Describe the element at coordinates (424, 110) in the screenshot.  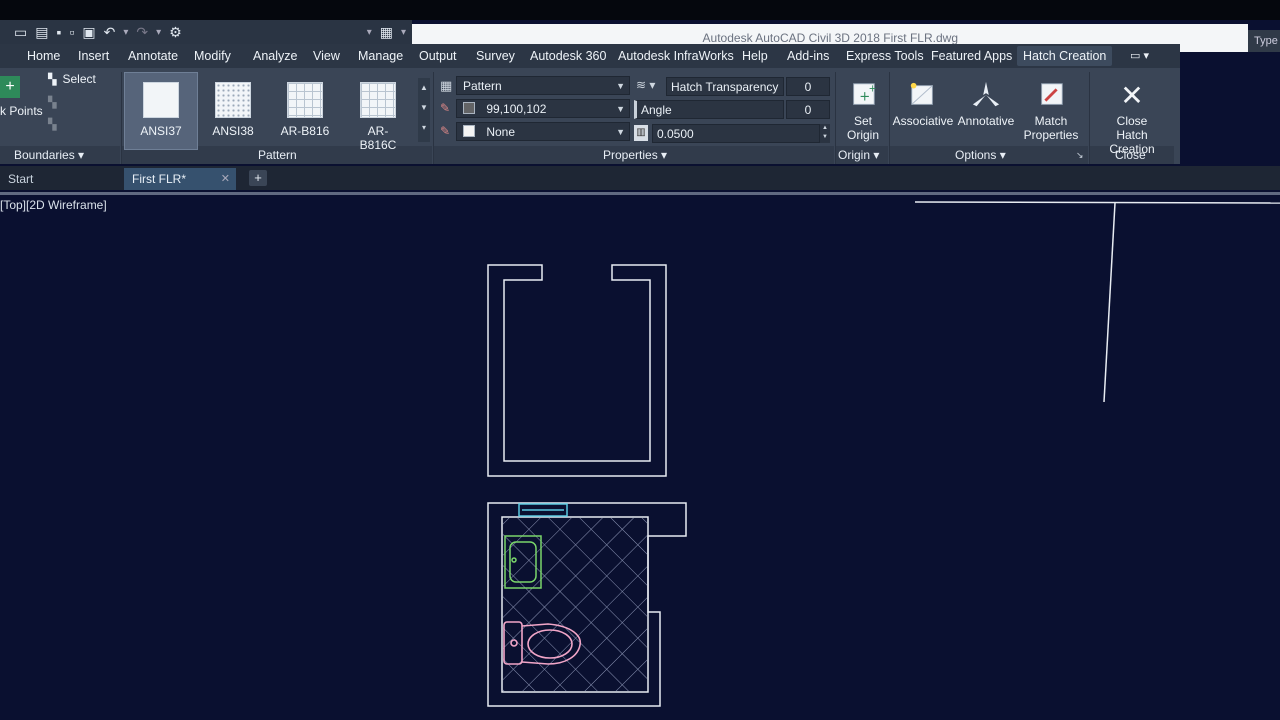
I see `pattern-gallery-scroll: ▲ ▼ ▾` at that location.